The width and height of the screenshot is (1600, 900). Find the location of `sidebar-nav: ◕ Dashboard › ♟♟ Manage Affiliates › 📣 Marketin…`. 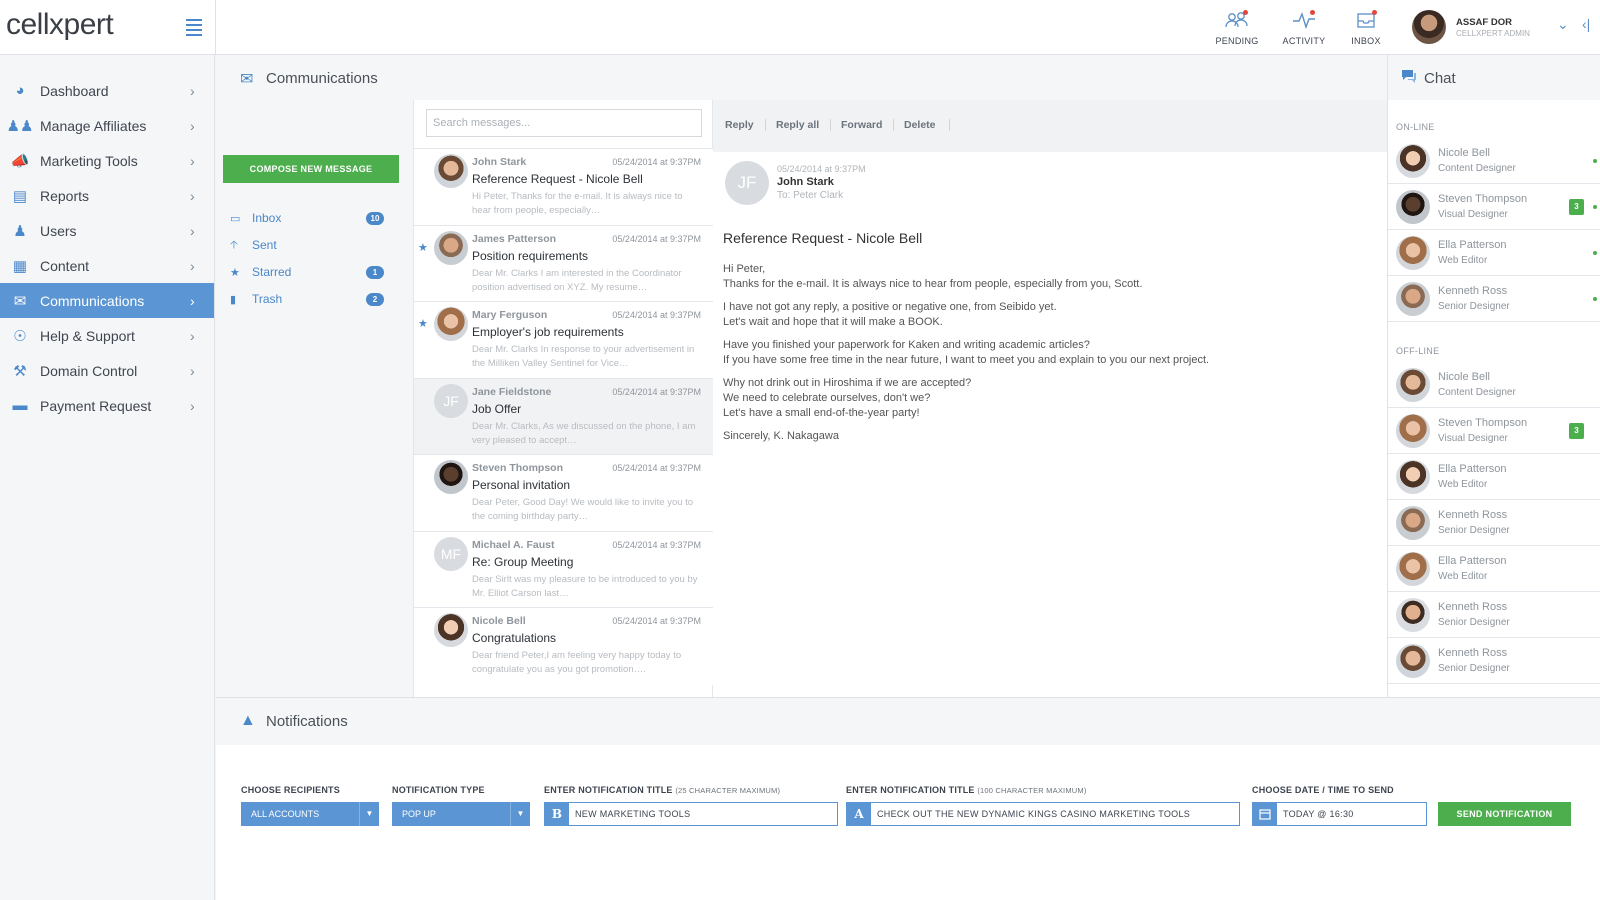

sidebar-nav: ◕ Dashboard › ♟♟ Manage Affiliates › 📣 Marketin… is located at coordinates (107, 248).